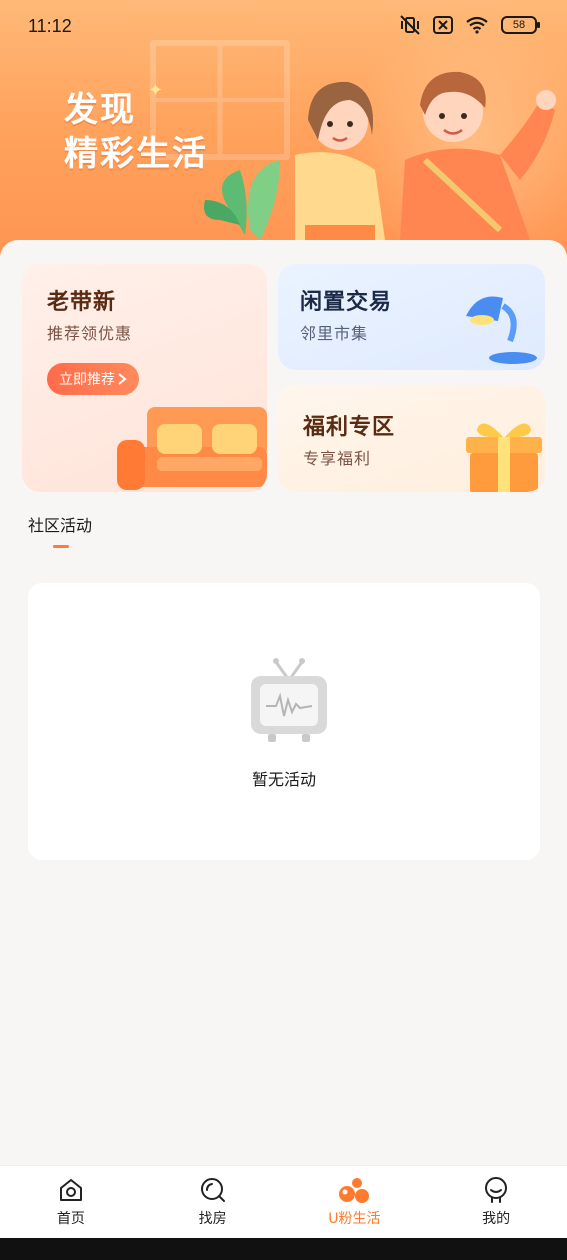 The image size is (567, 1260). What do you see at coordinates (504, 457) in the screenshot?
I see `gift-illustration` at bounding box center [504, 457].